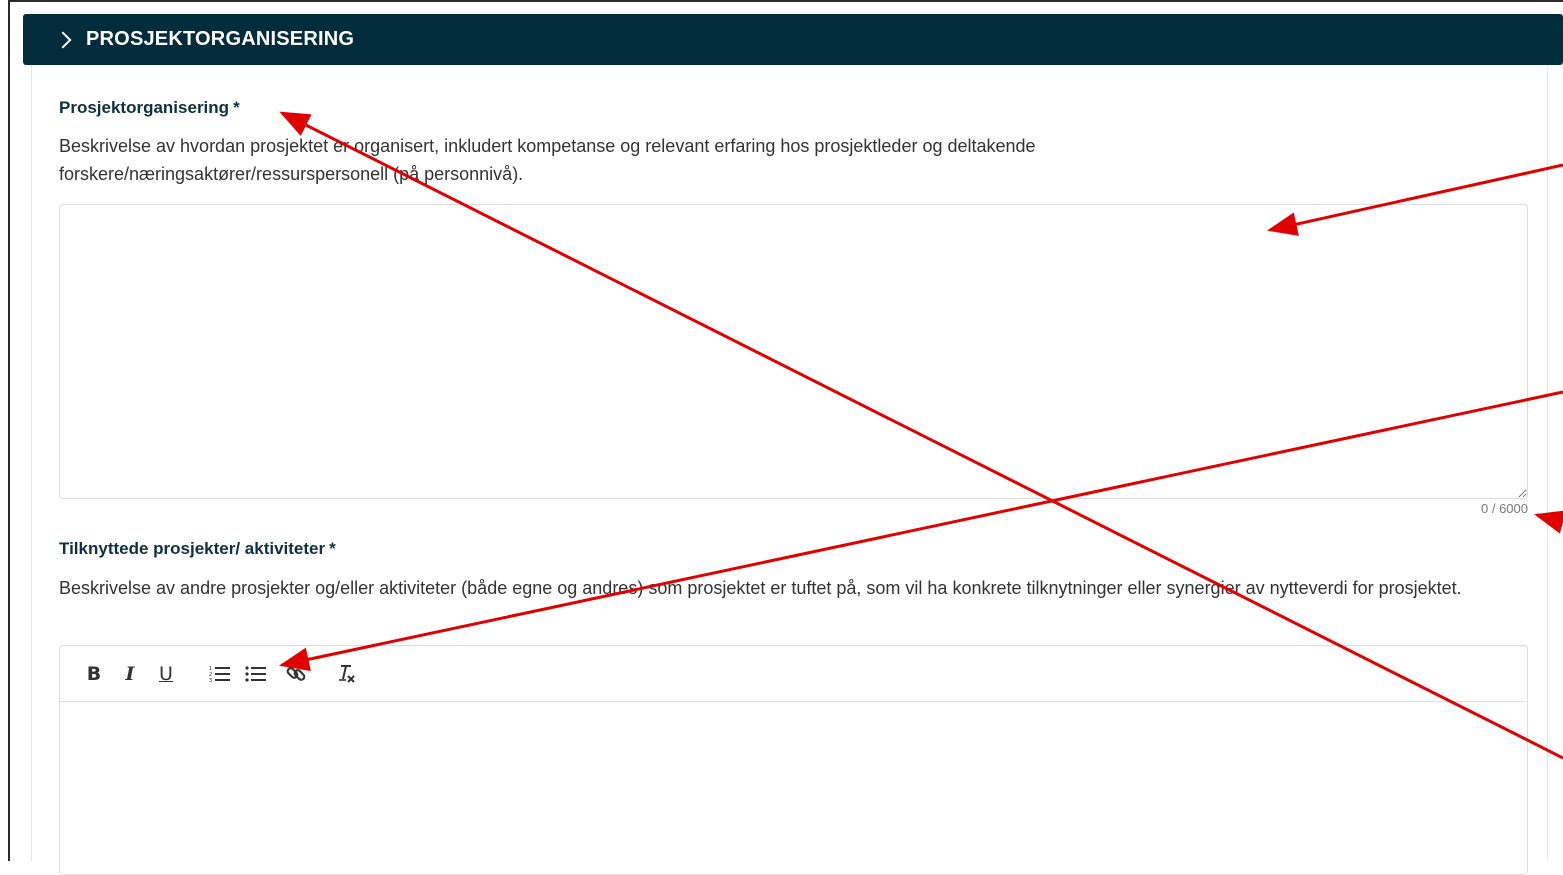  Describe the element at coordinates (63, 39) in the screenshot. I see `chevron-right-icon` at that location.